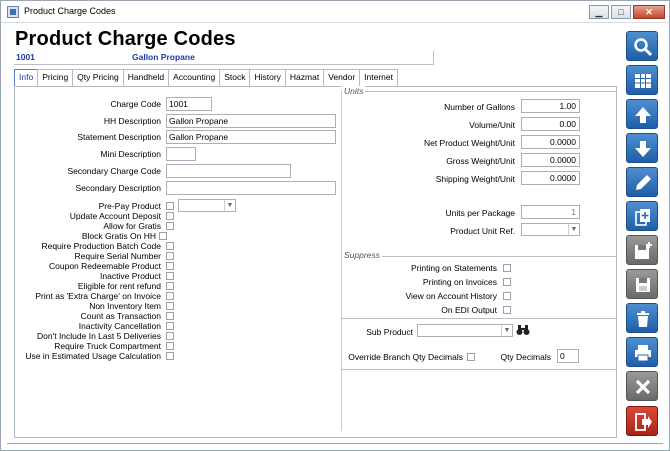  What do you see at coordinates (642, 216) in the screenshot?
I see `copy-record-button` at bounding box center [642, 216].